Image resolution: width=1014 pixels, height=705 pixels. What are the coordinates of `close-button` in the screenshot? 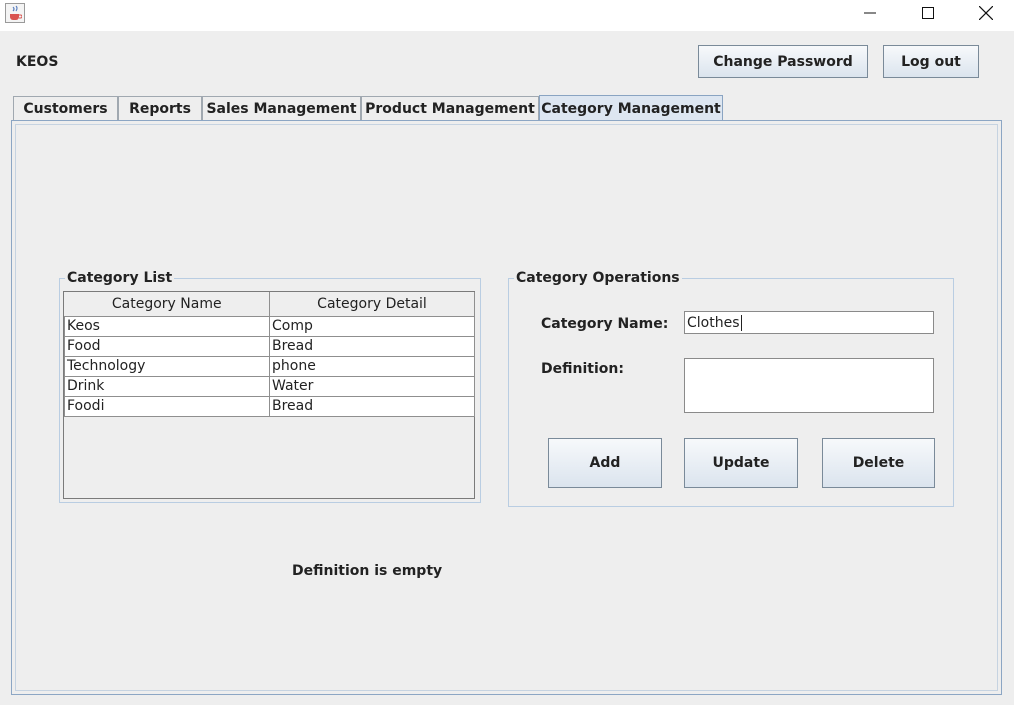 It's located at (985, 12).